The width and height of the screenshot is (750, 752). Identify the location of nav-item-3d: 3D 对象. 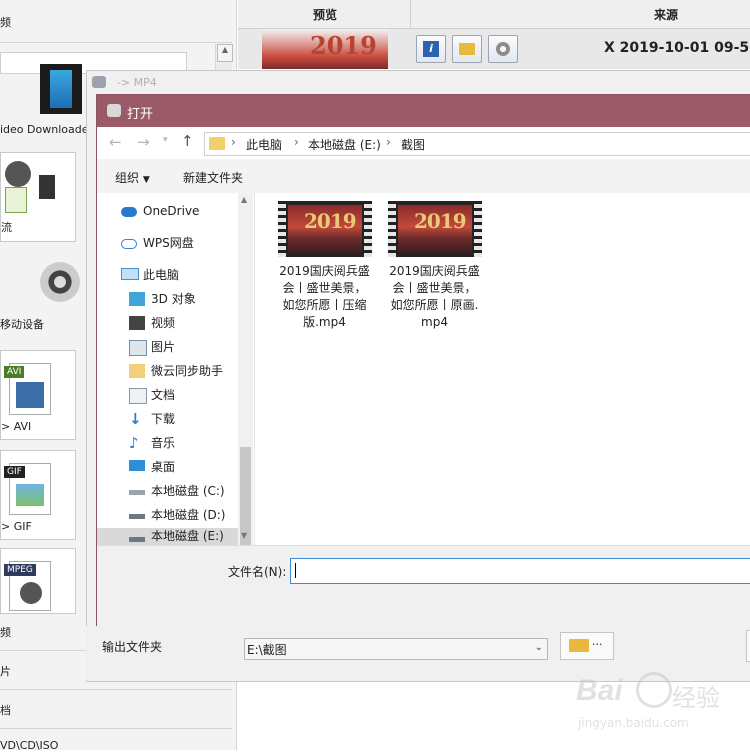
(168, 299).